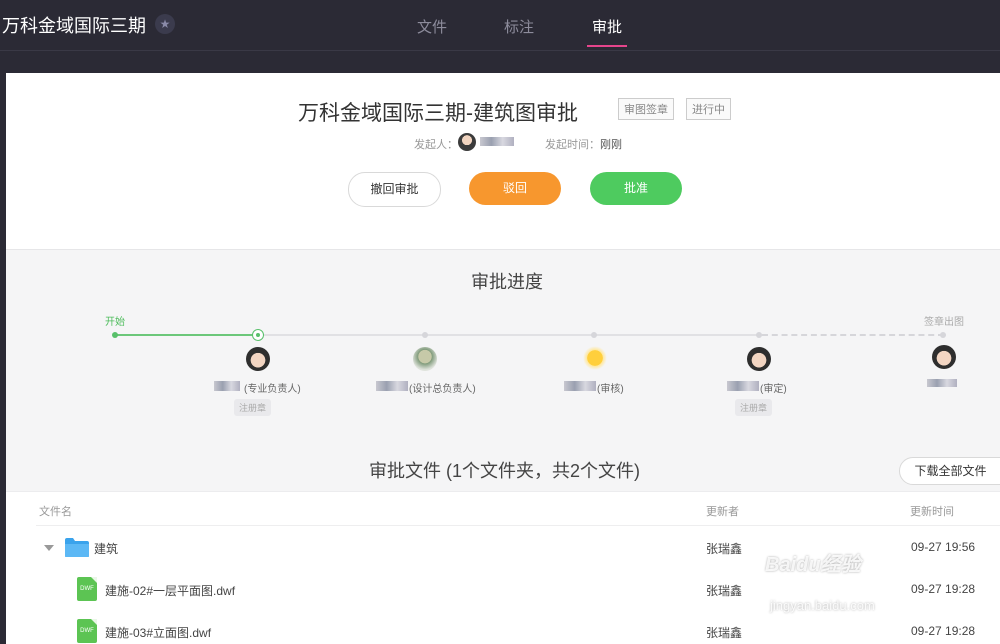 This screenshot has height=644, width=1000. What do you see at coordinates (519, 26) in the screenshot?
I see `tab-annotations: 标注` at bounding box center [519, 26].